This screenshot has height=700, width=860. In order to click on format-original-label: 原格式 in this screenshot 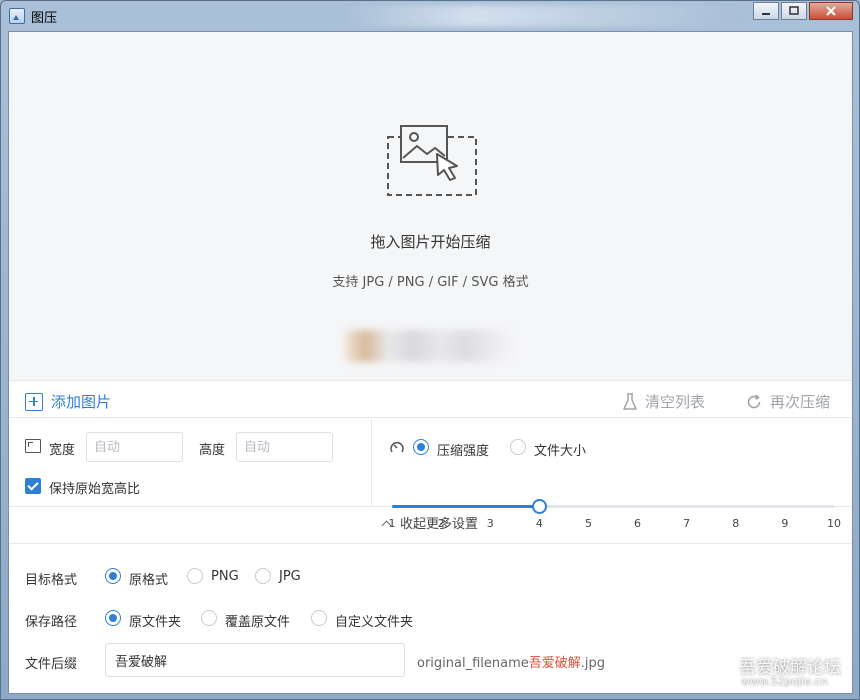, I will do `click(149, 580)`.